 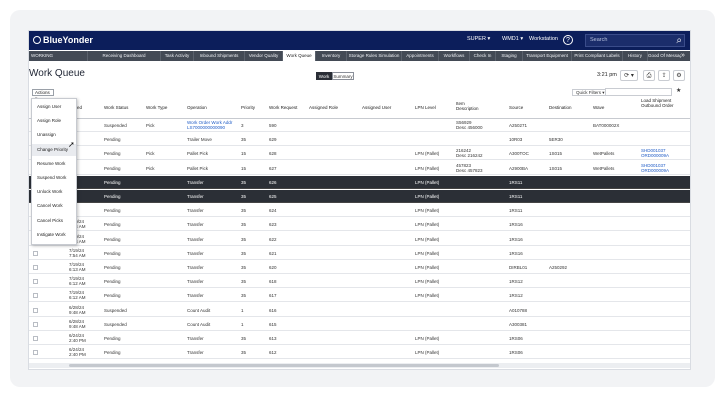 I want to click on nav-tab-vendor-quality: Vendor Quality, so click(x=263, y=56).